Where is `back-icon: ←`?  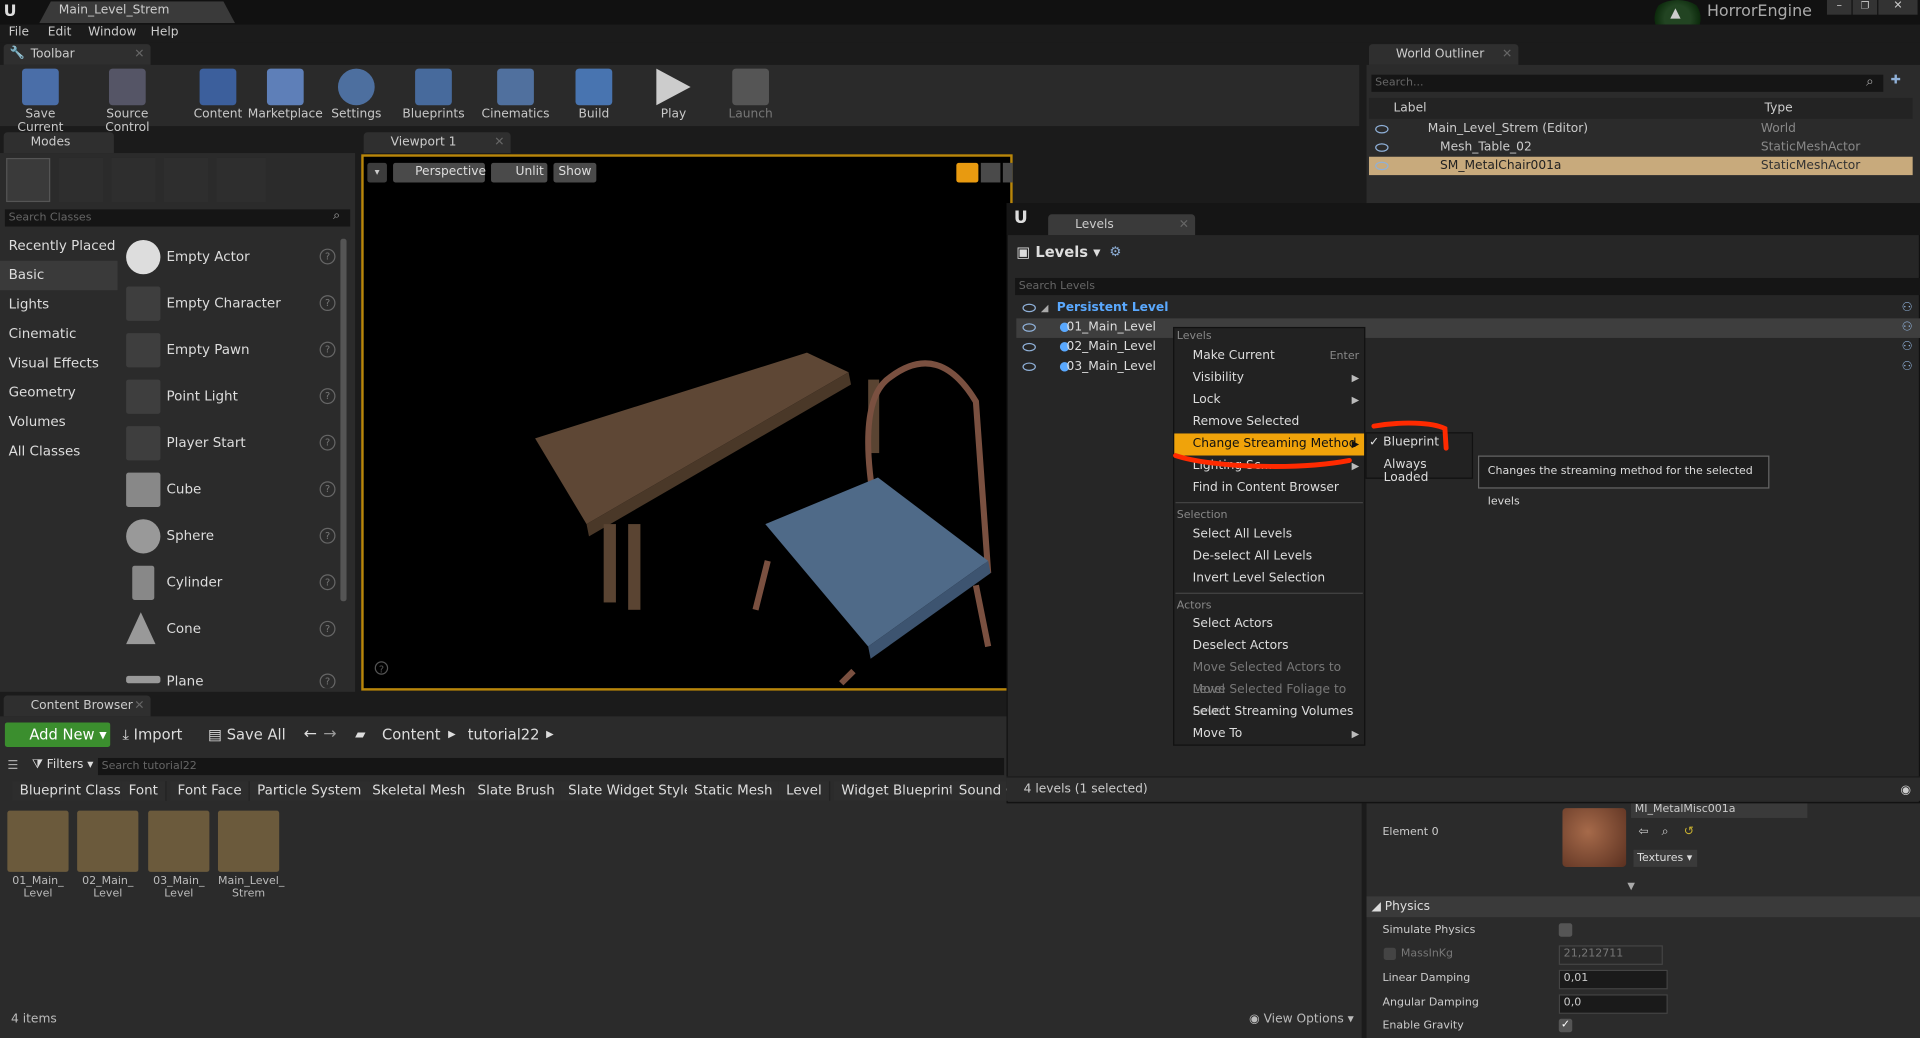 back-icon: ← is located at coordinates (310, 734).